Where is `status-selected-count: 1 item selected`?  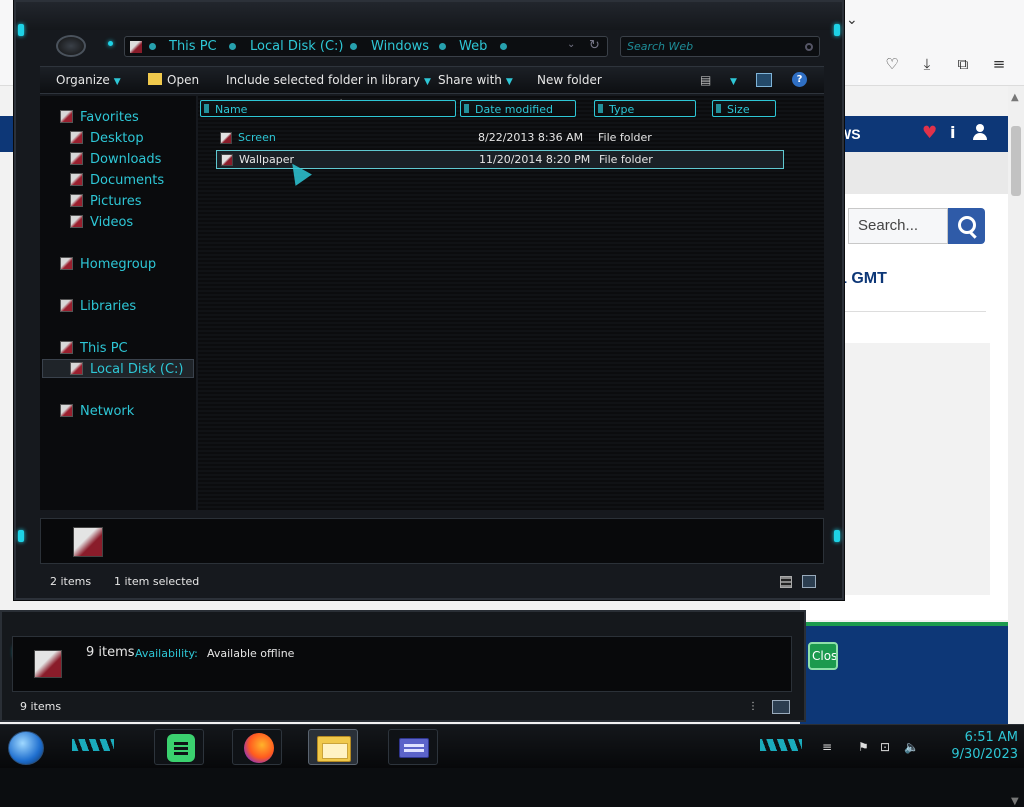 status-selected-count: 1 item selected is located at coordinates (157, 581).